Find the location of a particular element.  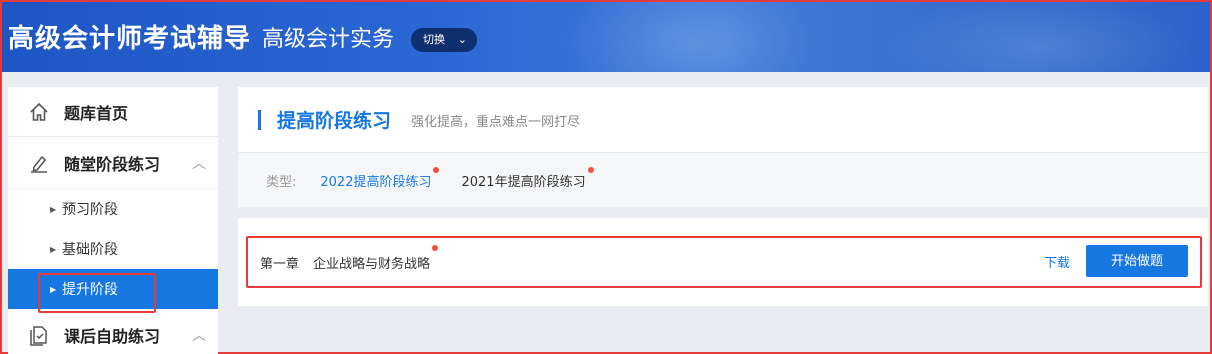

start-practice-button: 开始做题 is located at coordinates (1137, 261).